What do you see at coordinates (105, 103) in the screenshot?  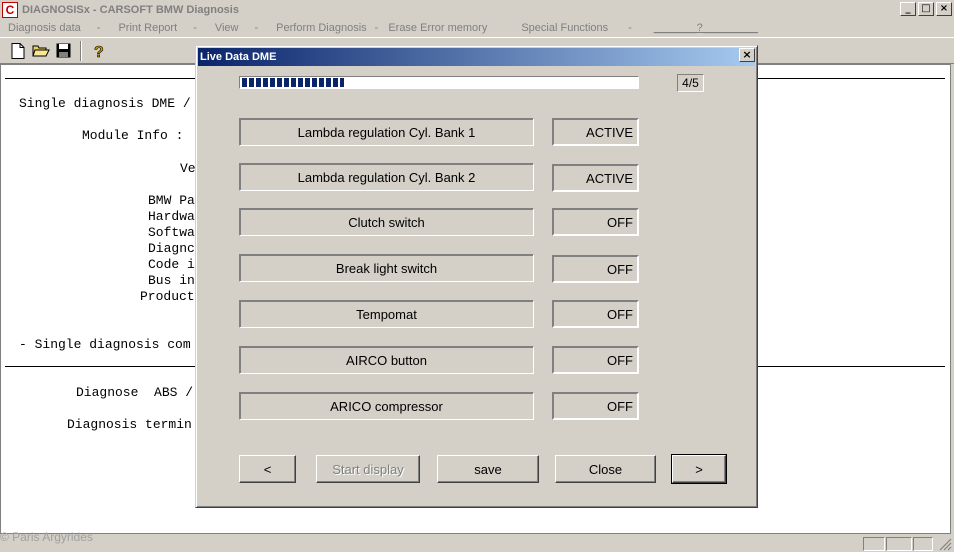 I see `report-line: Single diagnosis DME /` at bounding box center [105, 103].